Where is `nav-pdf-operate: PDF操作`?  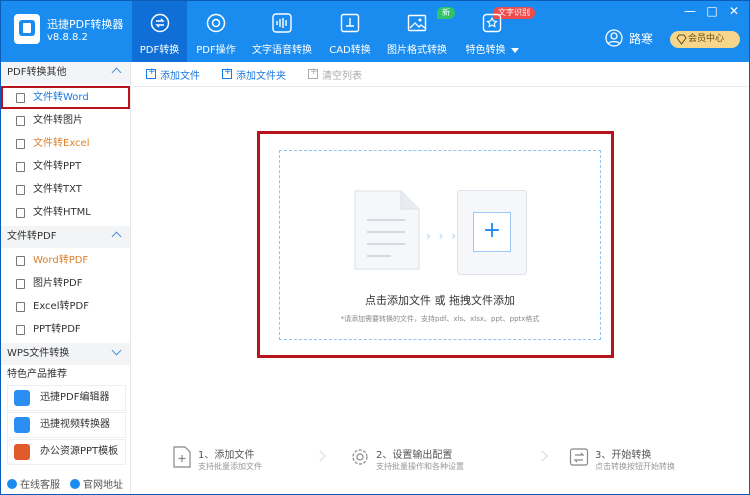 nav-pdf-operate: PDF操作 is located at coordinates (216, 31).